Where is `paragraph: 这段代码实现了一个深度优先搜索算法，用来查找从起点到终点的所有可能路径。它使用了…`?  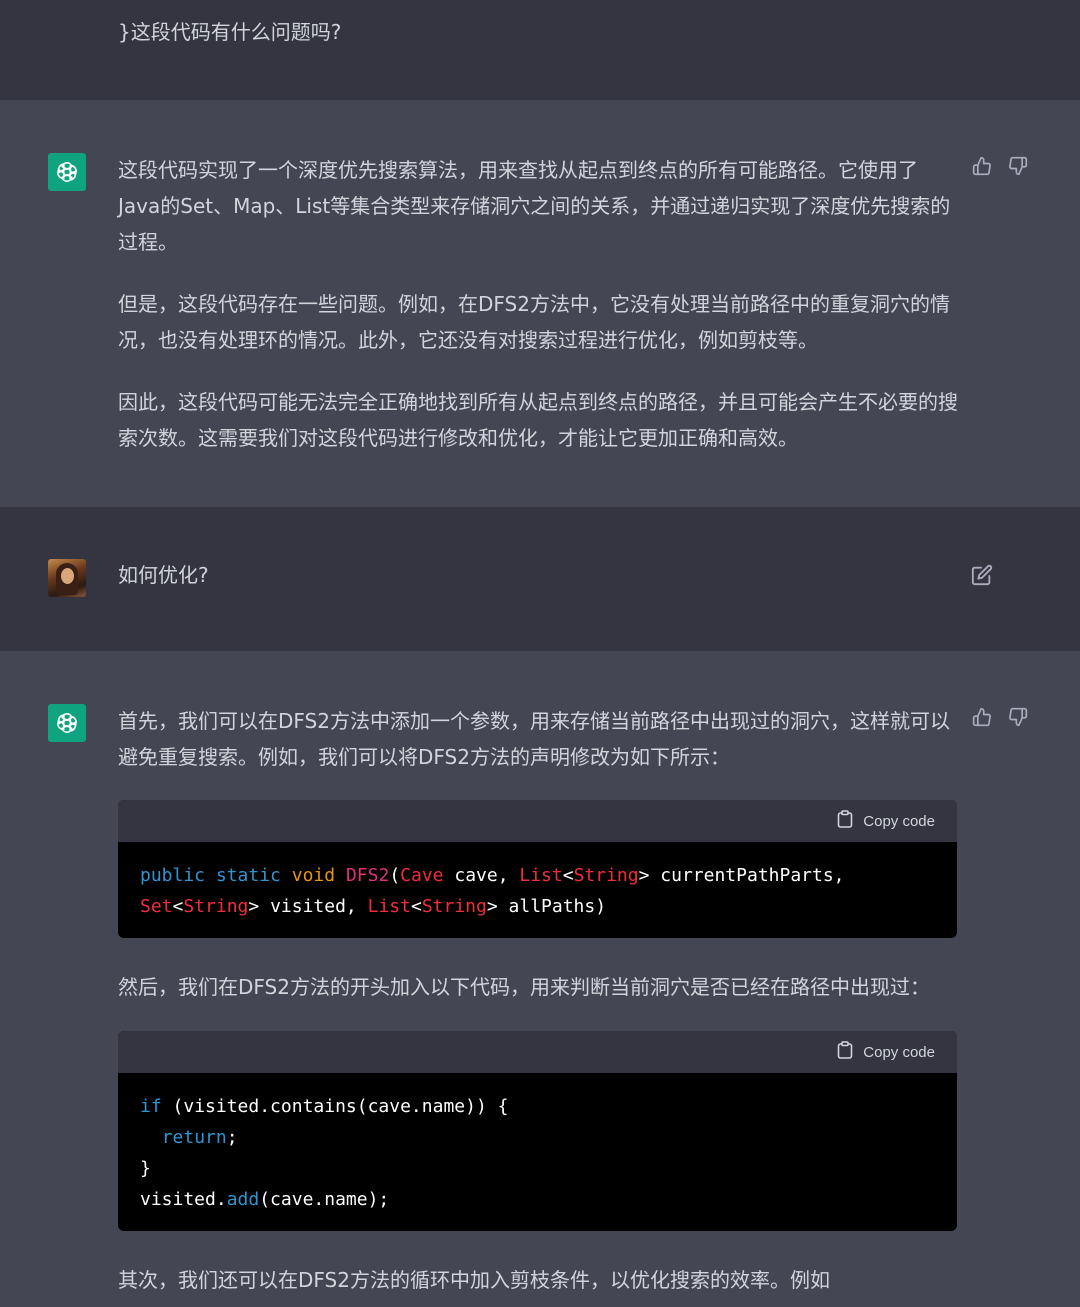 paragraph: 这段代码实现了一个深度优先搜索算法，用来查找从起点到终点的所有可能路径。它使用了… is located at coordinates (534, 206).